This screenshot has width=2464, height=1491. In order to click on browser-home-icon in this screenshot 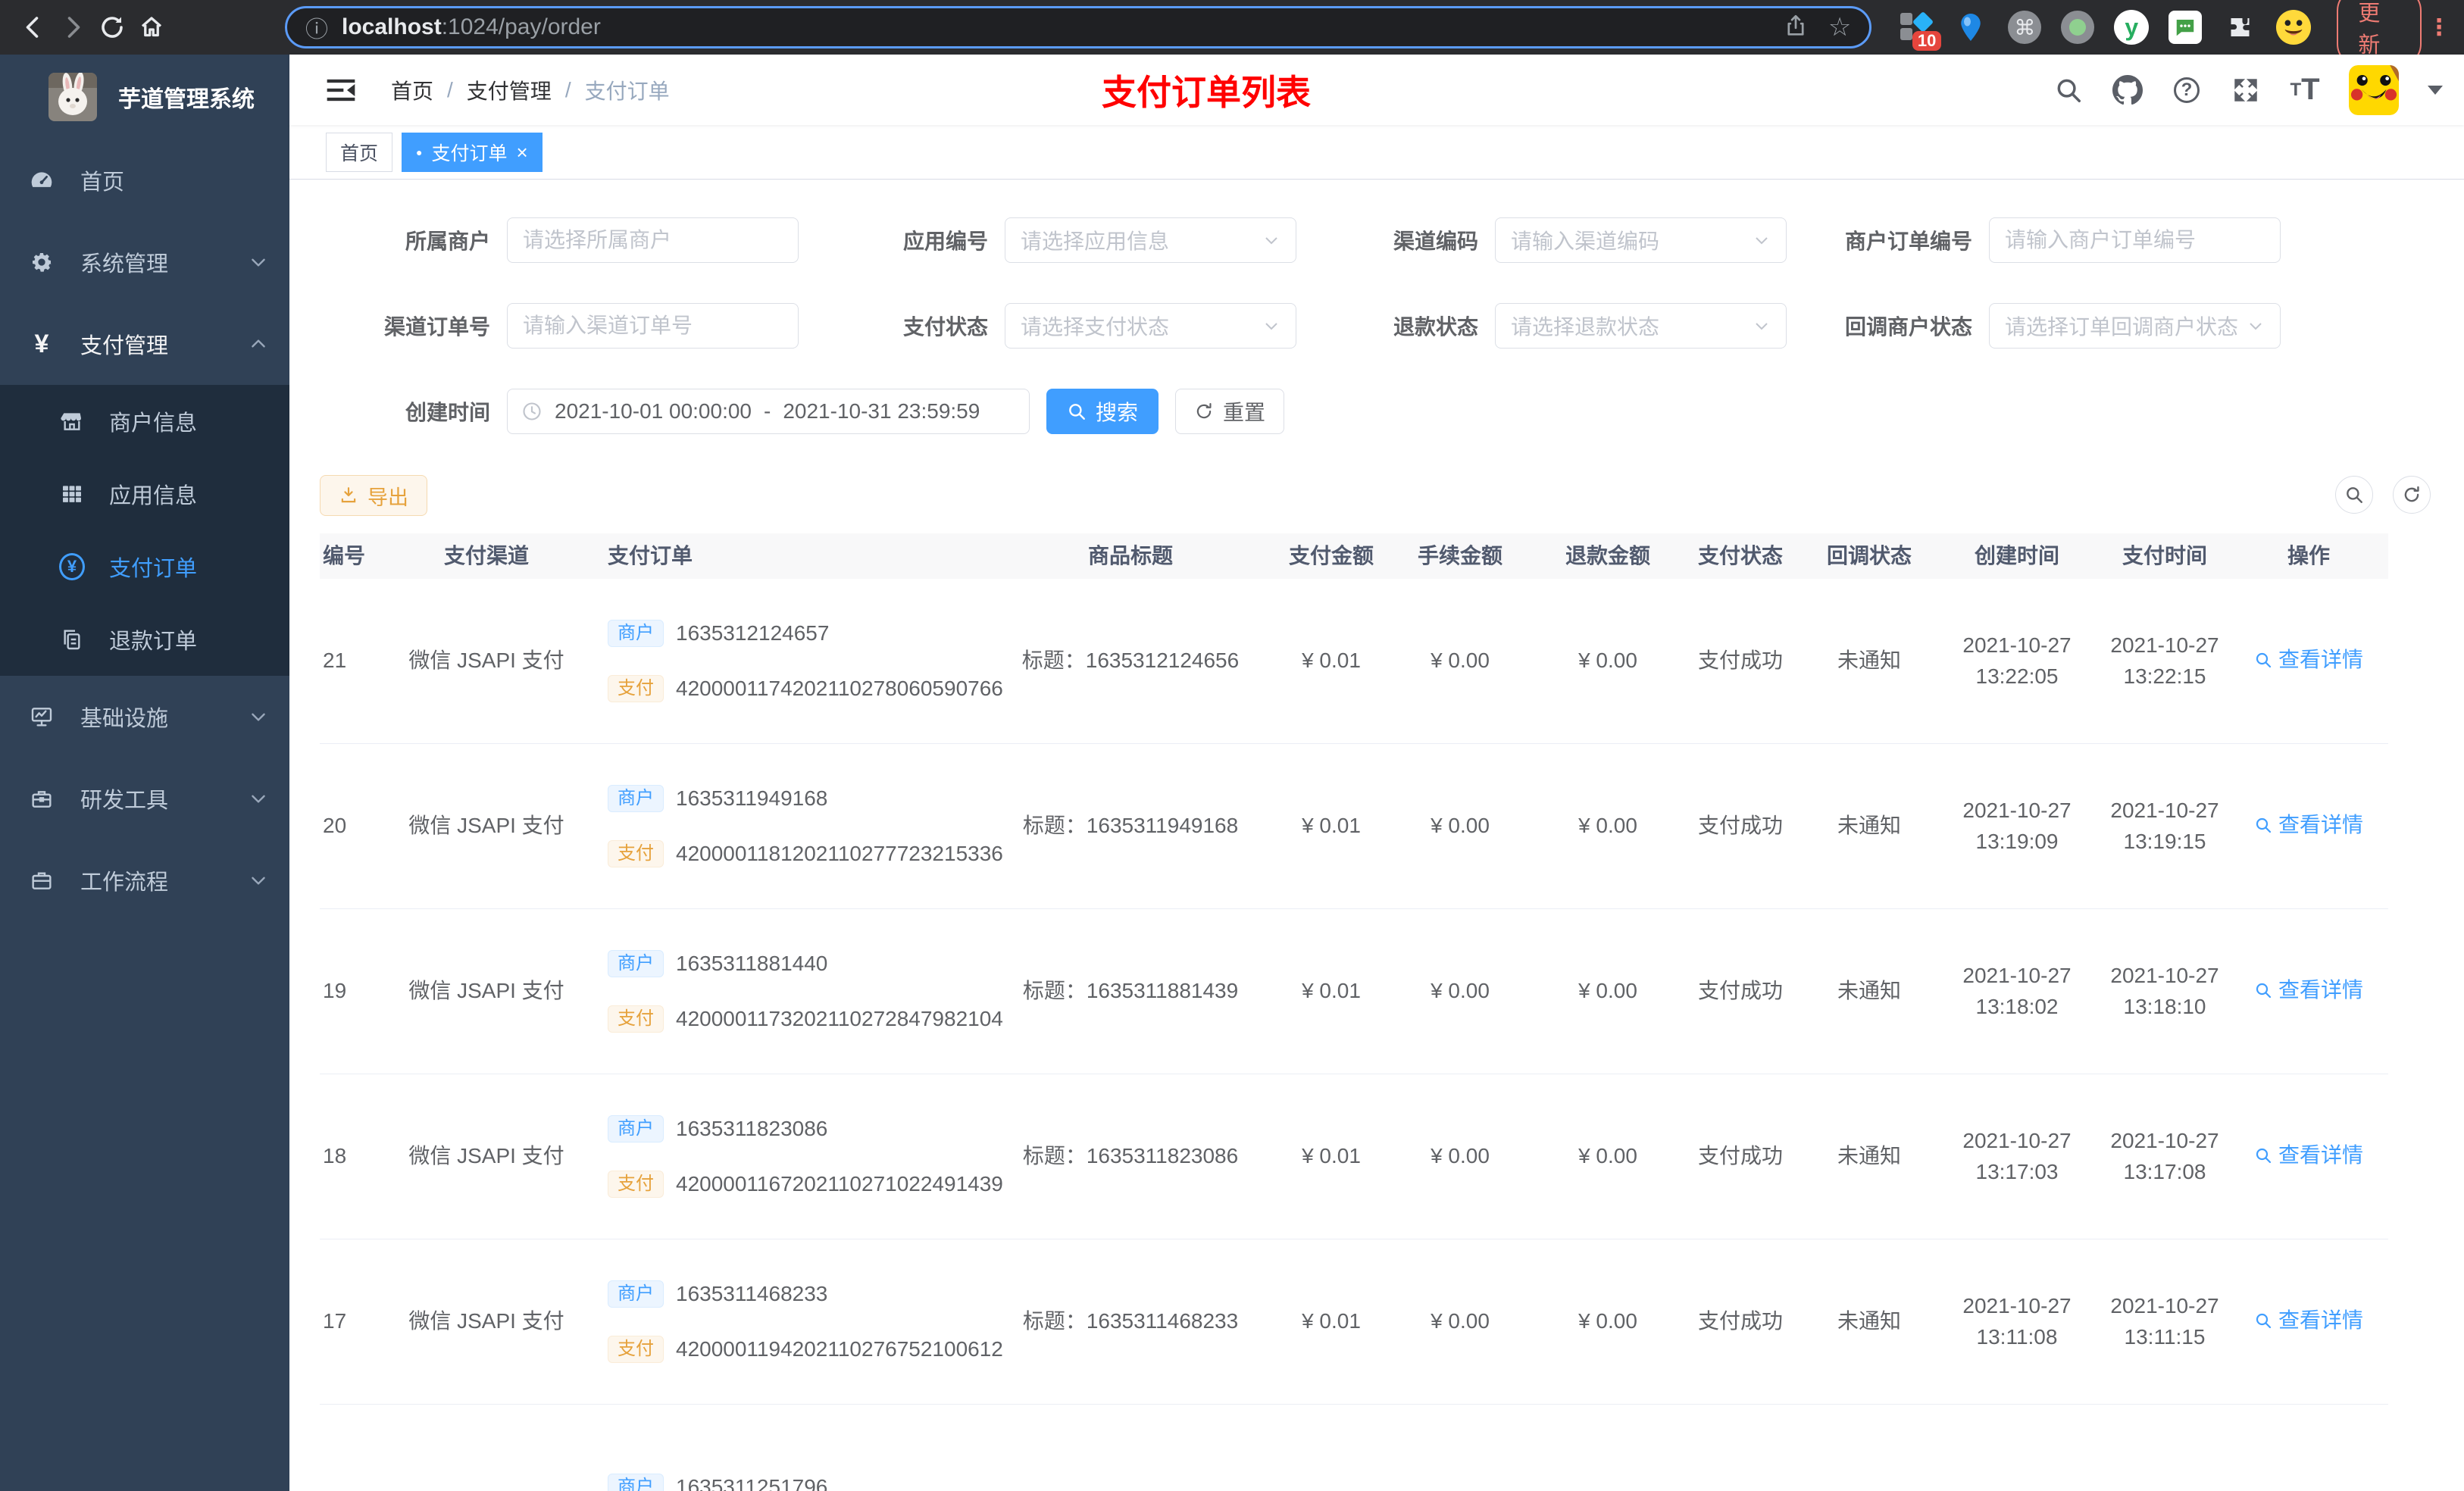, I will do `click(151, 27)`.